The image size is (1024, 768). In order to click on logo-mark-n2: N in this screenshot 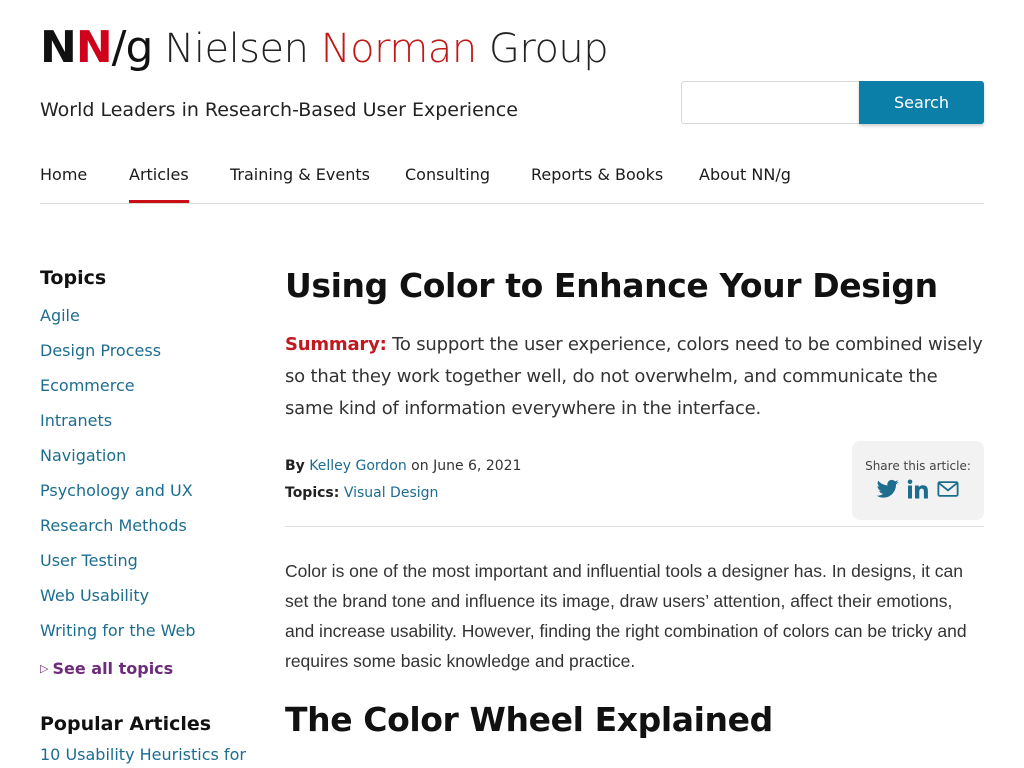, I will do `click(94, 47)`.